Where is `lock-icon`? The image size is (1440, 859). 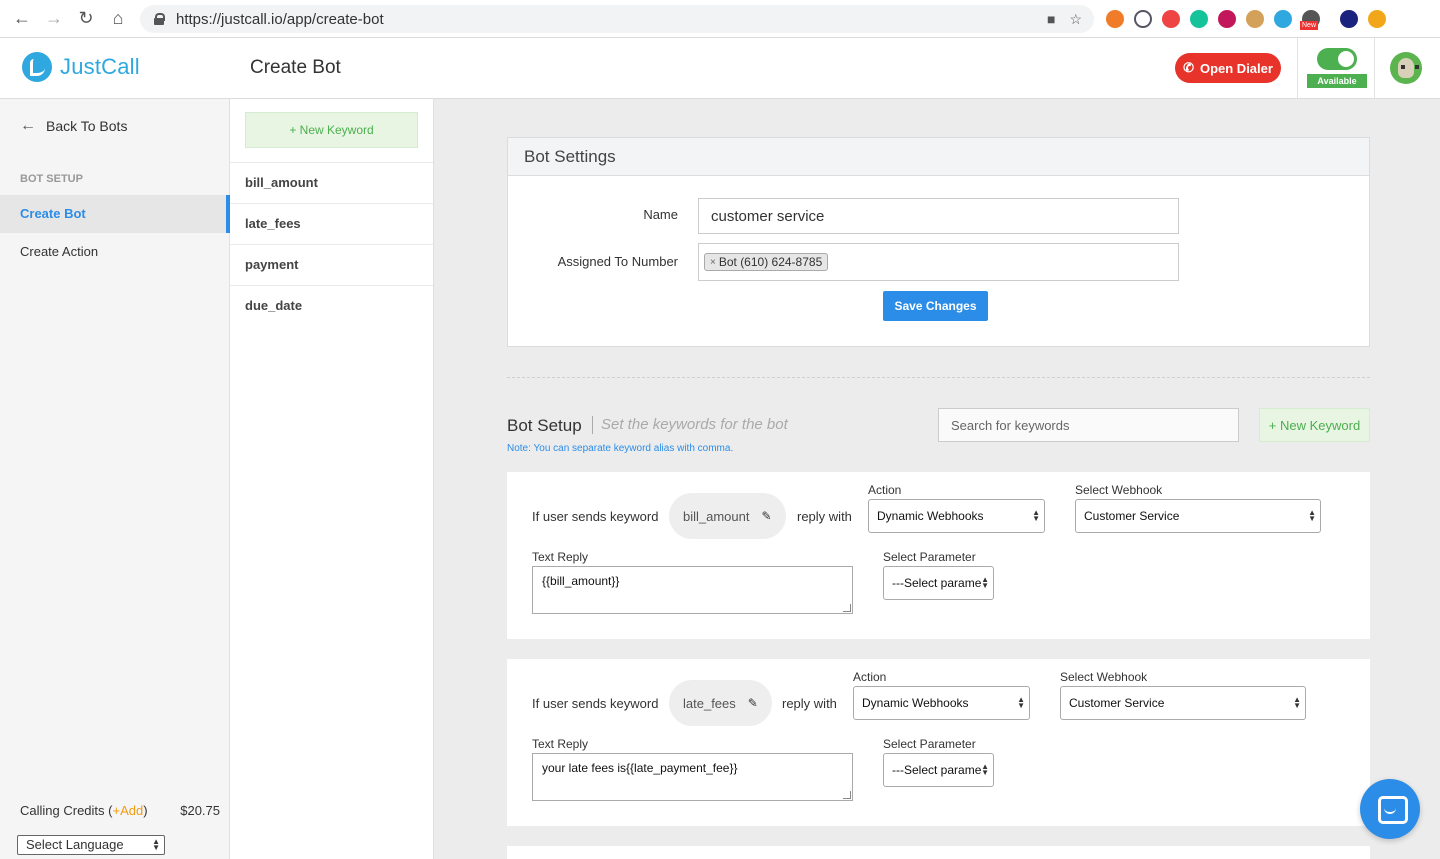
lock-icon is located at coordinates (159, 19).